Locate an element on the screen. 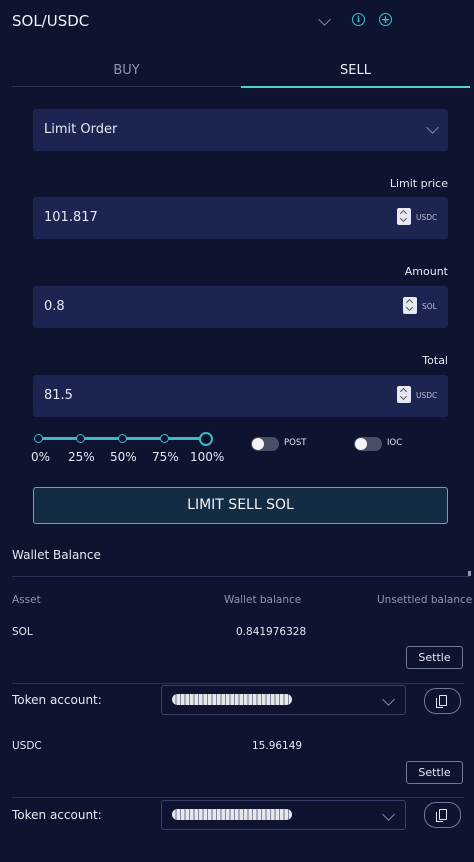 Image resolution: width=474 pixels, height=862 pixels. settle-button-usdc: Settle is located at coordinates (434, 772).